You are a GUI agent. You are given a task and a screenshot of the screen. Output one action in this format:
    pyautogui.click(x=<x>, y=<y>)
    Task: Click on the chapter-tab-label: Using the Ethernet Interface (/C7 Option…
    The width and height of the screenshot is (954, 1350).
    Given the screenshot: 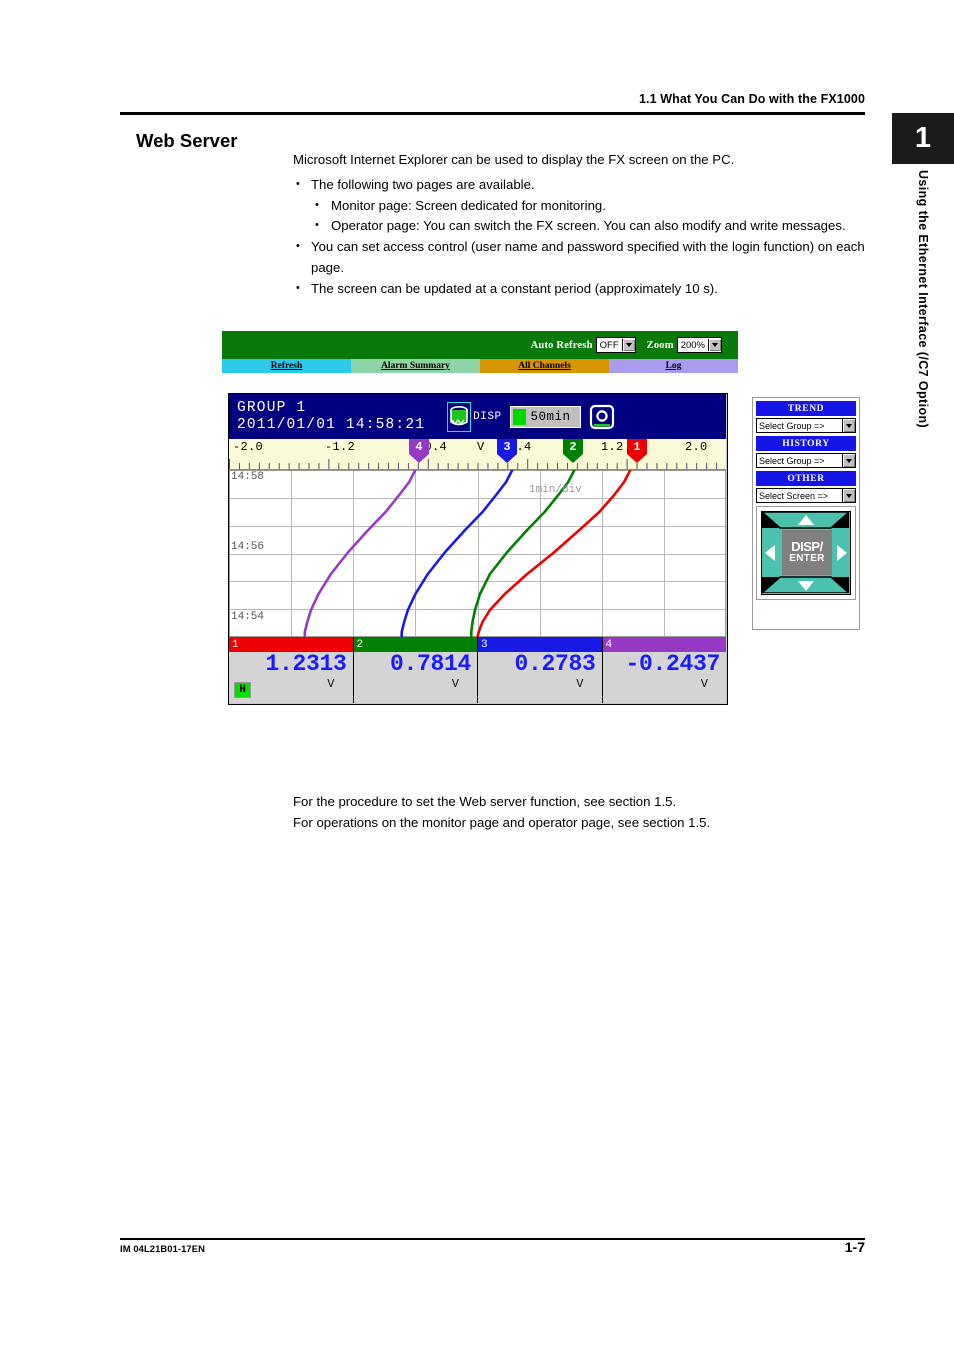 What is the action you would take?
    pyautogui.click(x=923, y=320)
    